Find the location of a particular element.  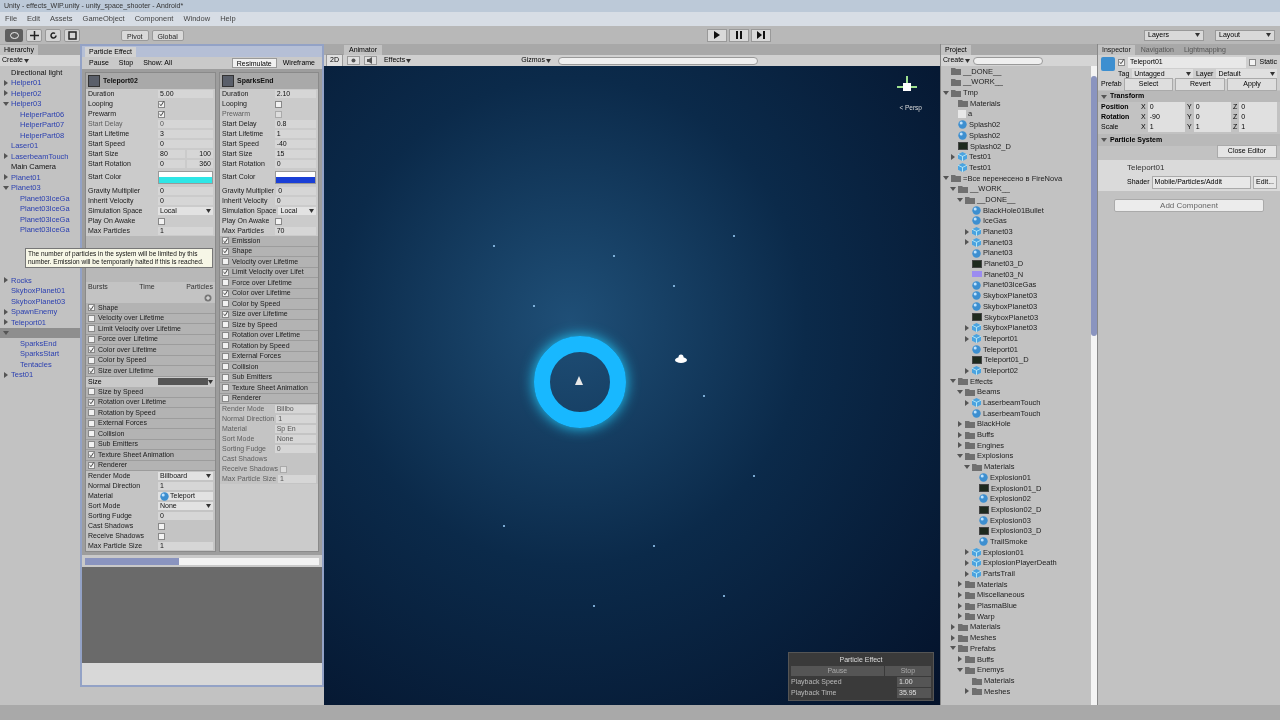

curve-preview is located at coordinates (183, 382).